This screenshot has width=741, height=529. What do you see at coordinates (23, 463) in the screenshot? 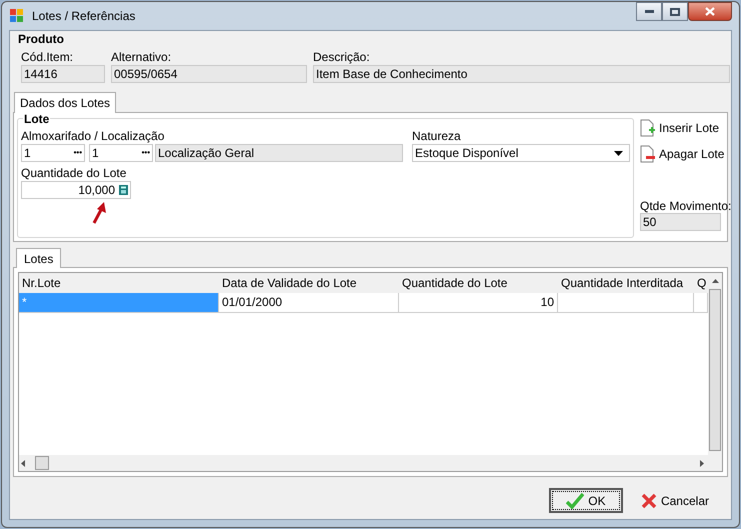
I see `left-arrow-icon` at bounding box center [23, 463].